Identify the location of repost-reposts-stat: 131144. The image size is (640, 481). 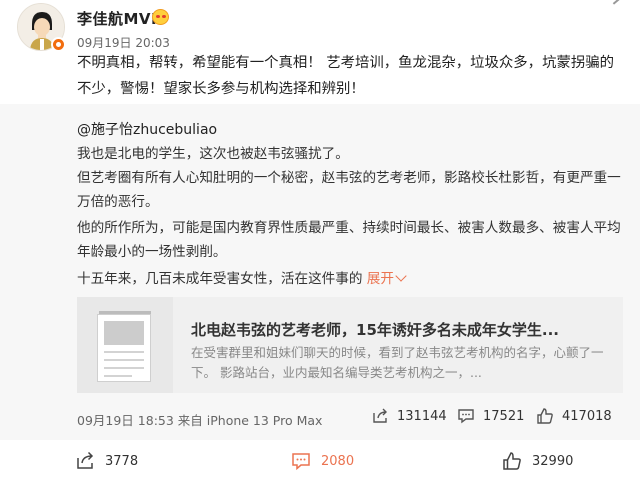
(409, 416).